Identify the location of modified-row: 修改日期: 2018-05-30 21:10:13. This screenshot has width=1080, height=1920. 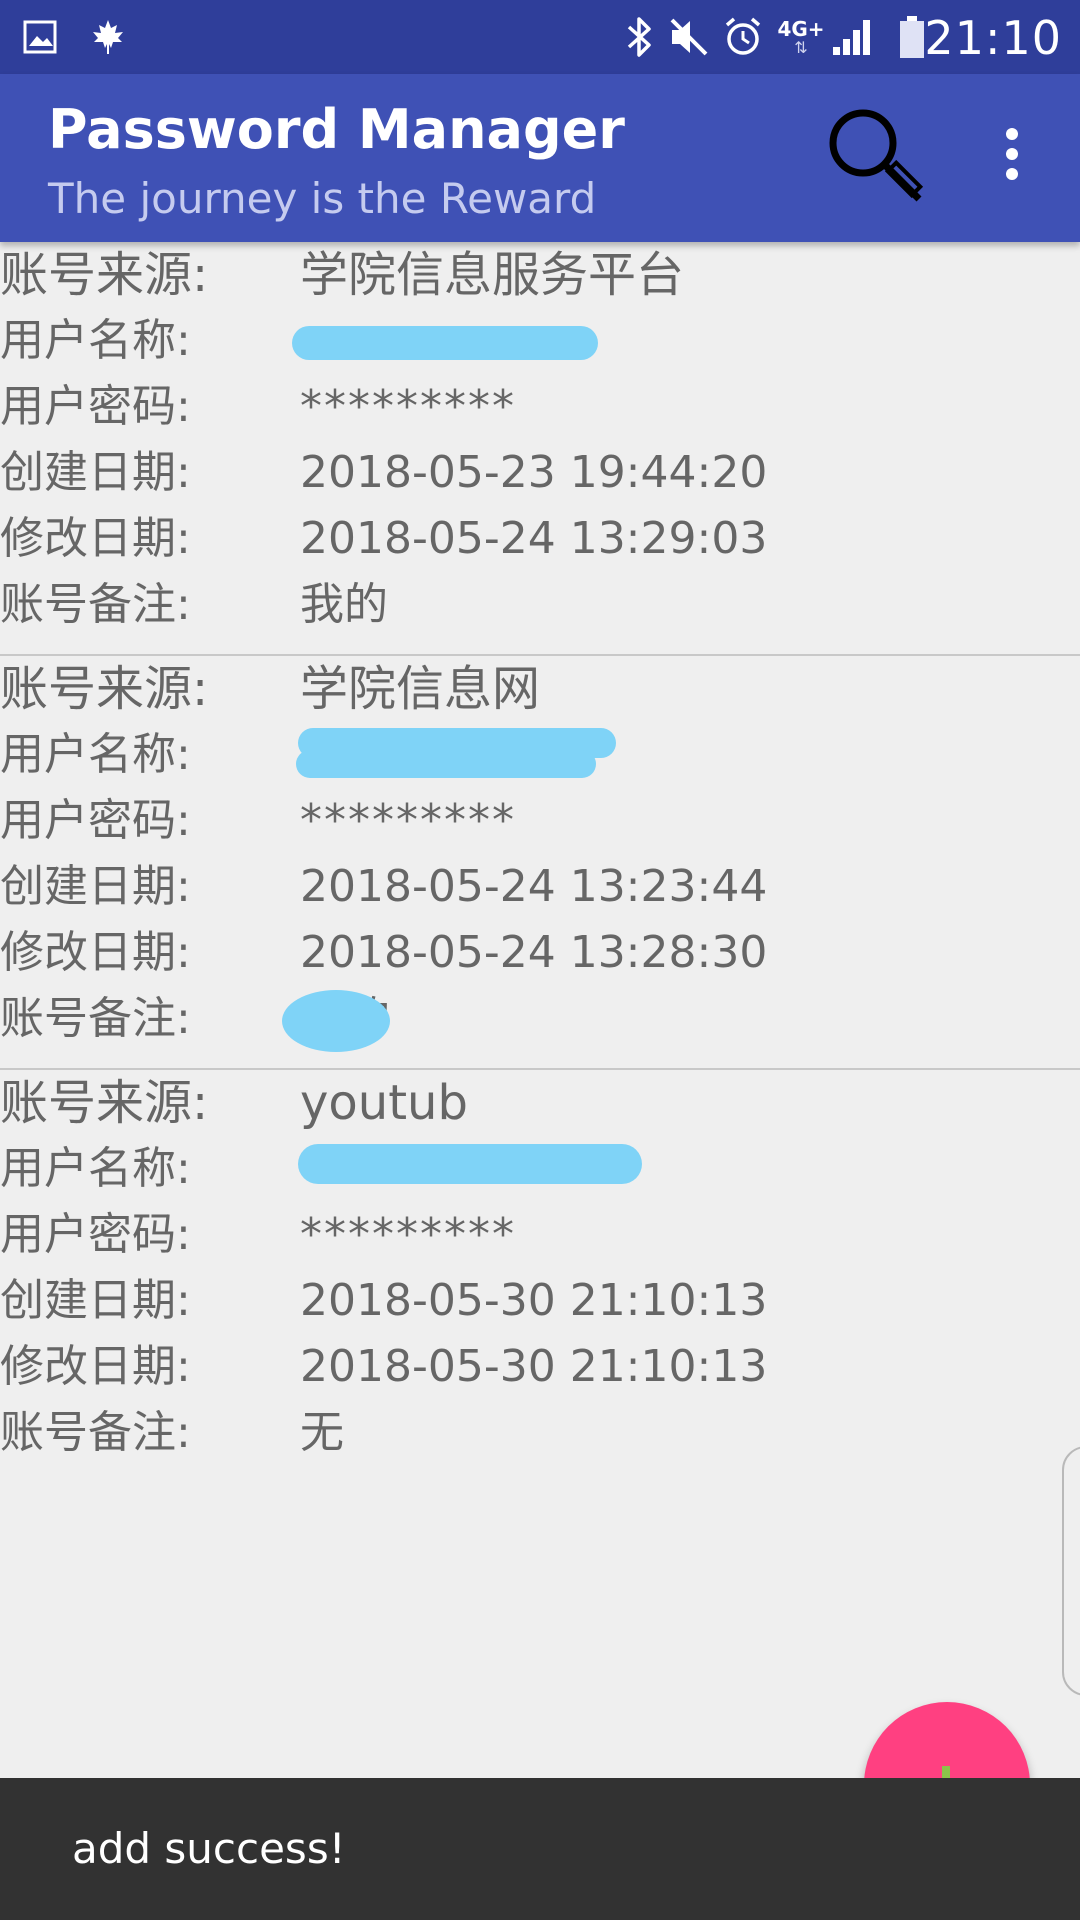
(540, 1367).